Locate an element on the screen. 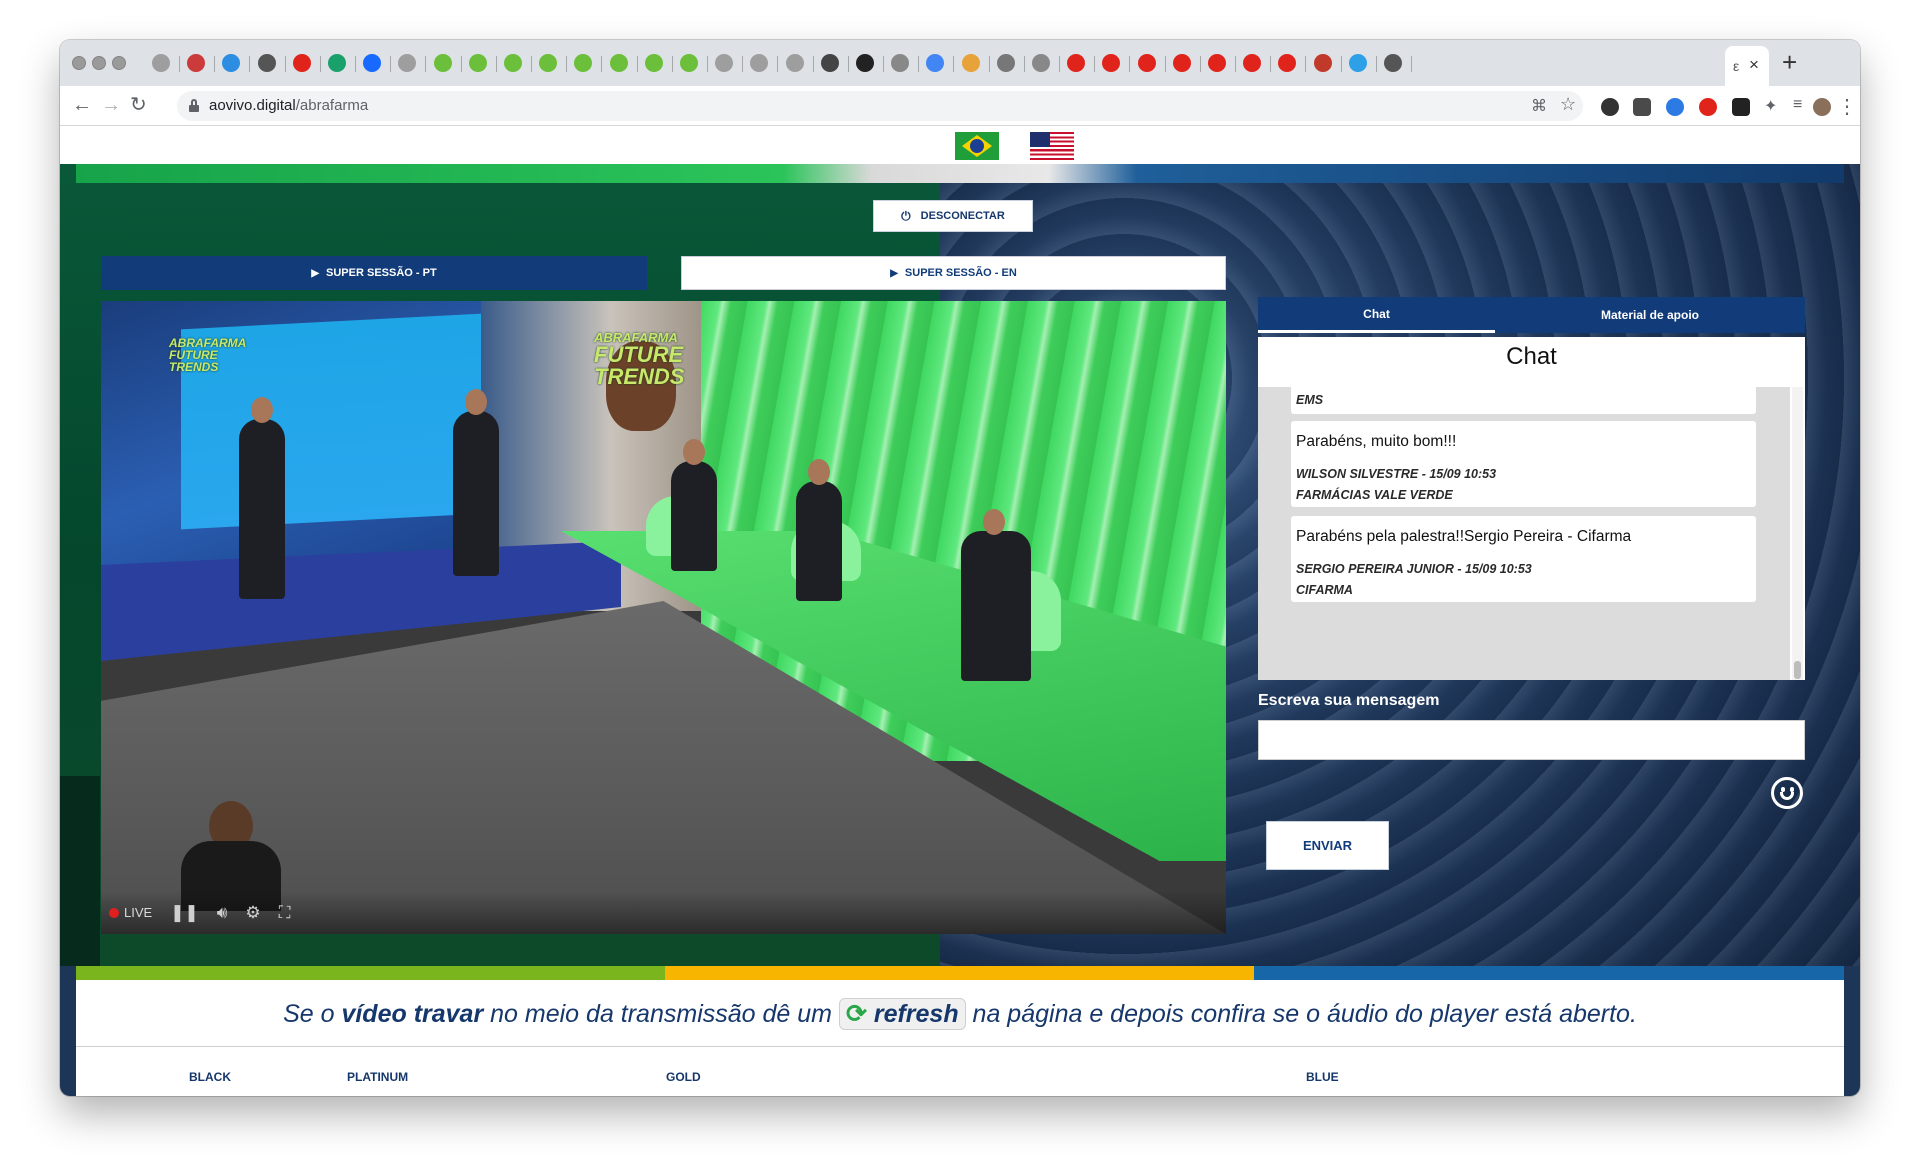 This screenshot has width=1920, height=1176. new-tab-button: + is located at coordinates (1789, 62).